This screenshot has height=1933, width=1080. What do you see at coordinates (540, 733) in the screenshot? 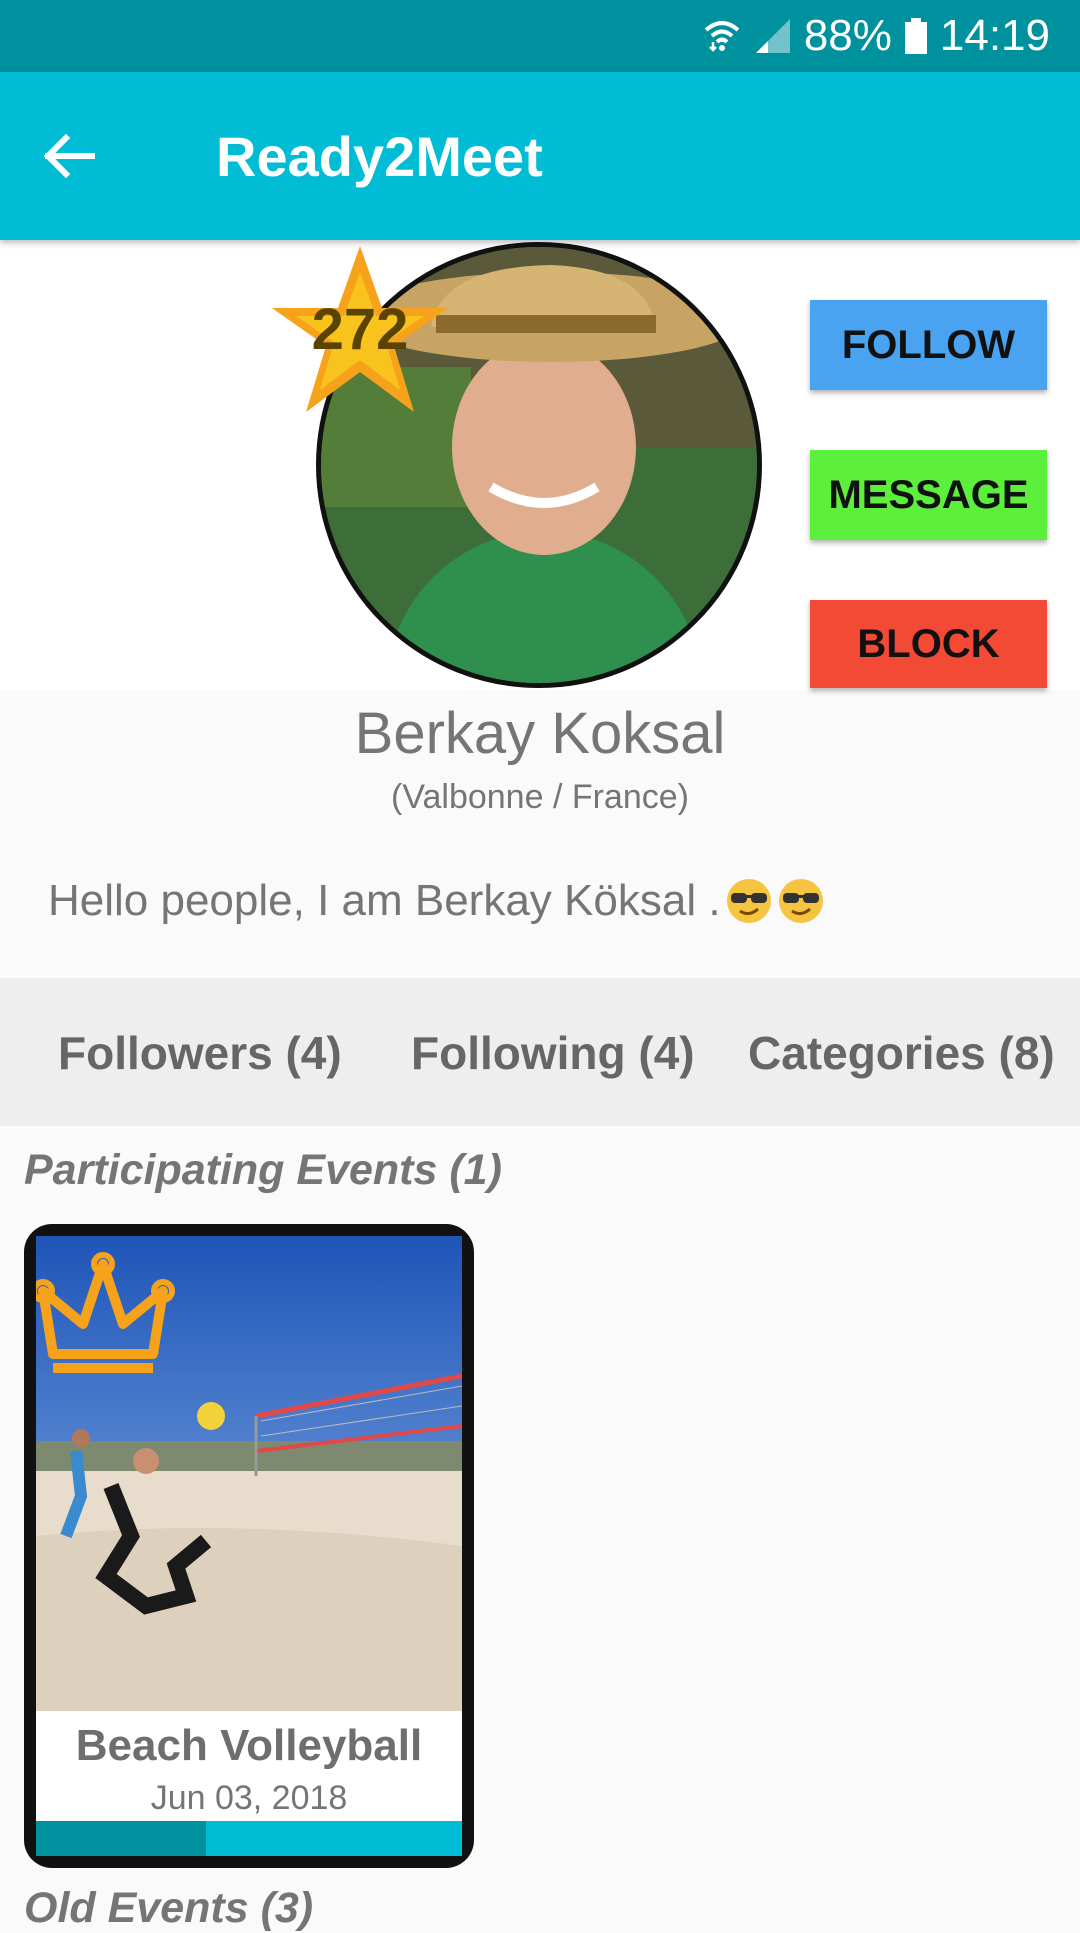
I see `user-name: Berkay Koksal` at bounding box center [540, 733].